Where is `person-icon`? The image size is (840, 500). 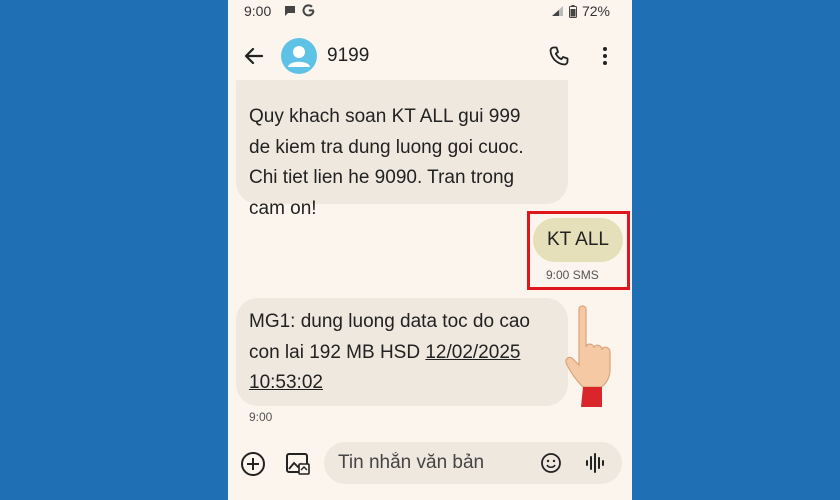 person-icon is located at coordinates (299, 56).